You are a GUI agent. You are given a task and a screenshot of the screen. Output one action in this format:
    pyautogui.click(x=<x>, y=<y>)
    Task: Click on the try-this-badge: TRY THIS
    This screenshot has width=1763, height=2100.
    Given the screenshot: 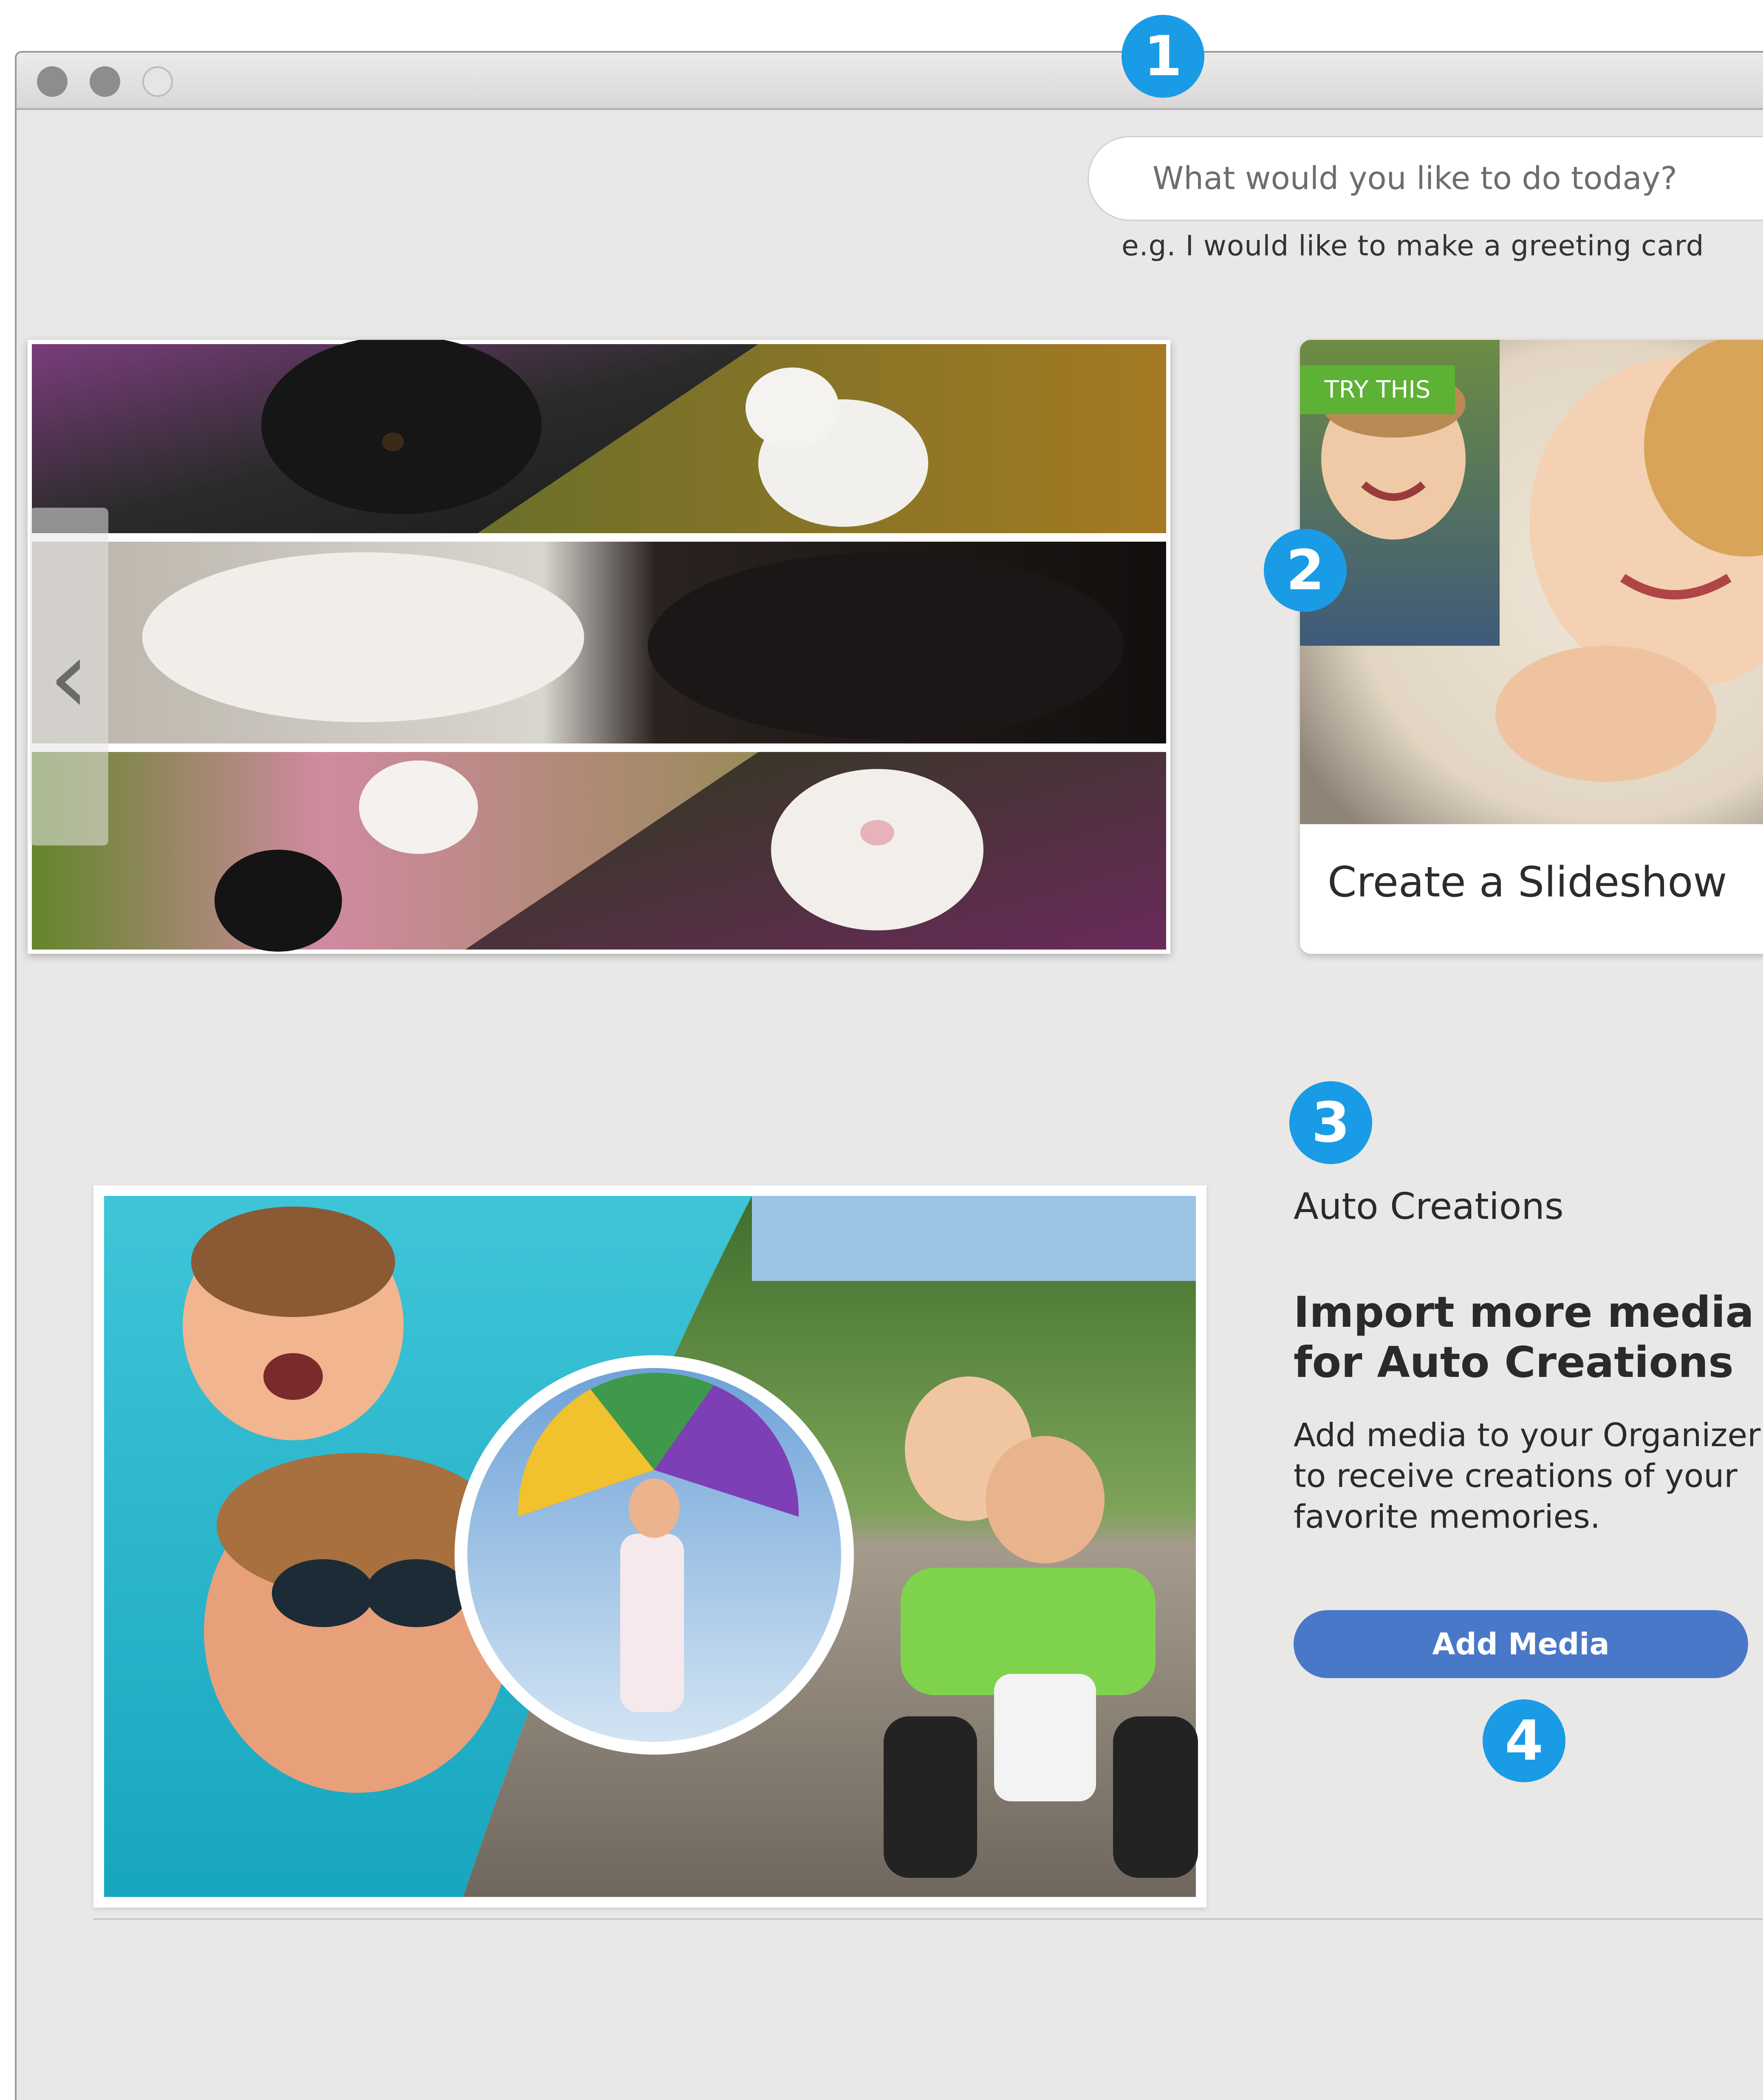 What is the action you would take?
    pyautogui.click(x=1378, y=389)
    